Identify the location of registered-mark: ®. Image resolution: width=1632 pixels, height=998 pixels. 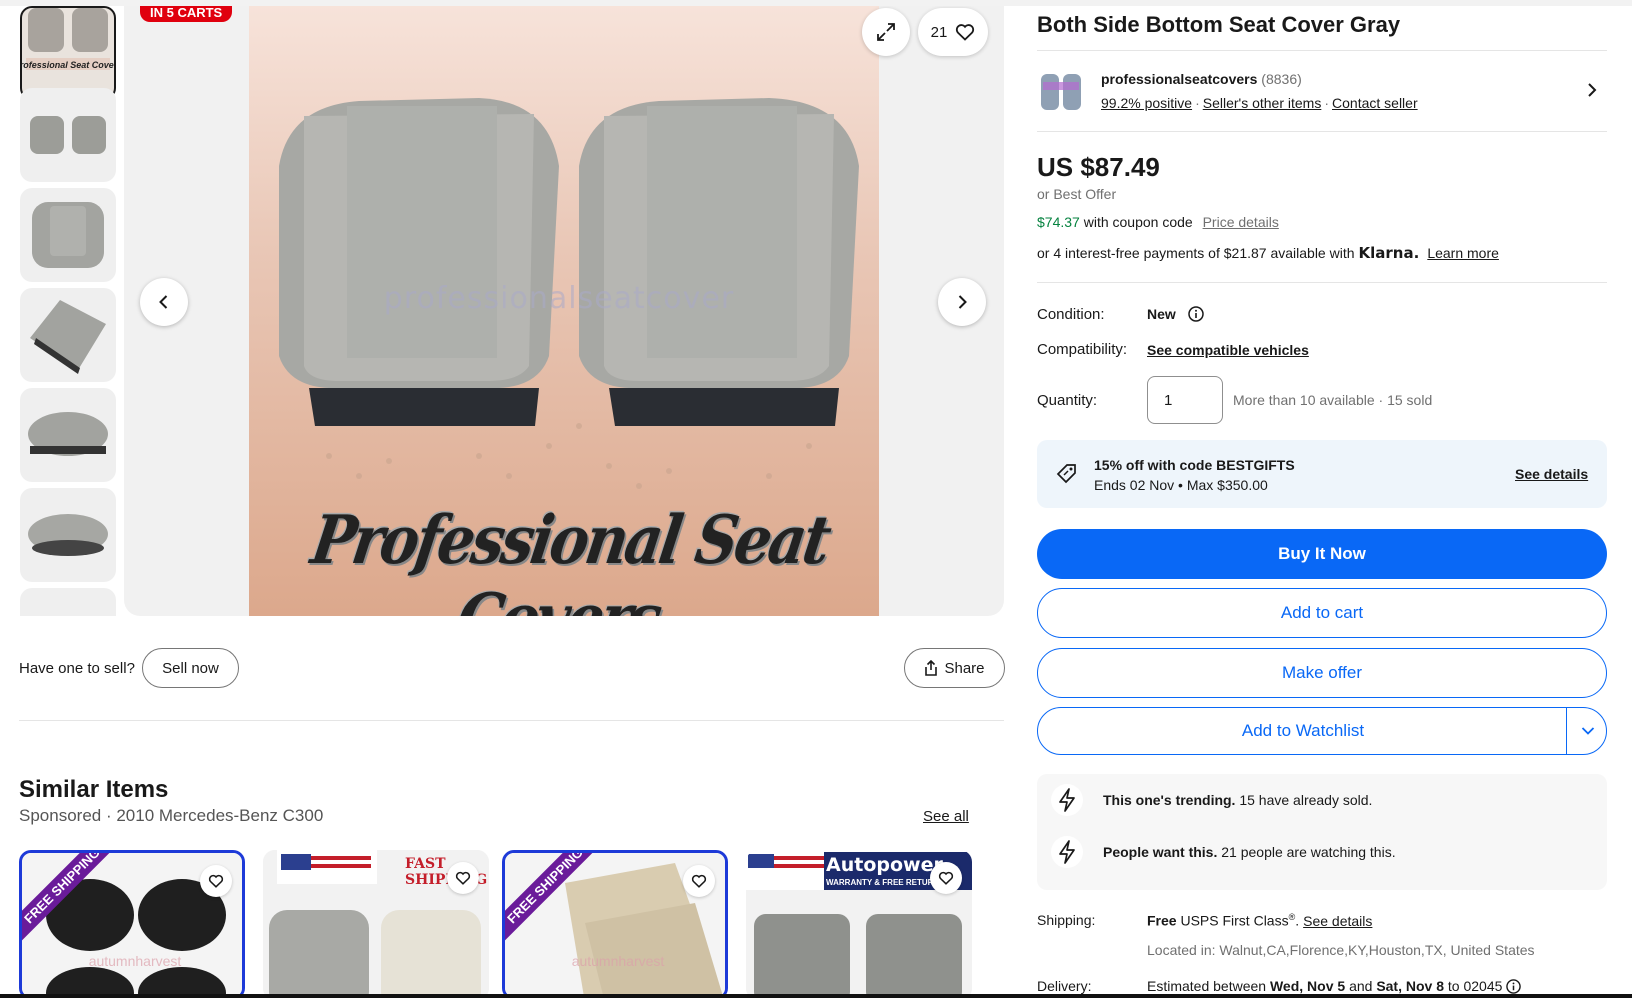
(1292, 917).